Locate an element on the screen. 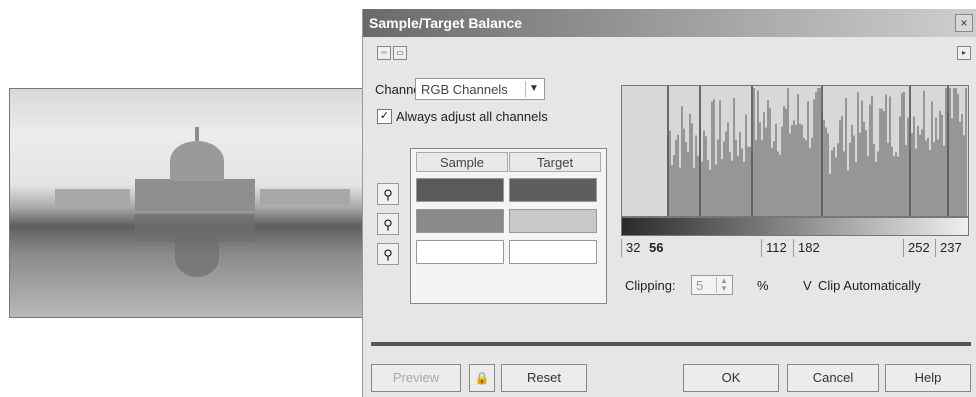  clip-auto-label: Clip Automatically is located at coordinates (869, 285).